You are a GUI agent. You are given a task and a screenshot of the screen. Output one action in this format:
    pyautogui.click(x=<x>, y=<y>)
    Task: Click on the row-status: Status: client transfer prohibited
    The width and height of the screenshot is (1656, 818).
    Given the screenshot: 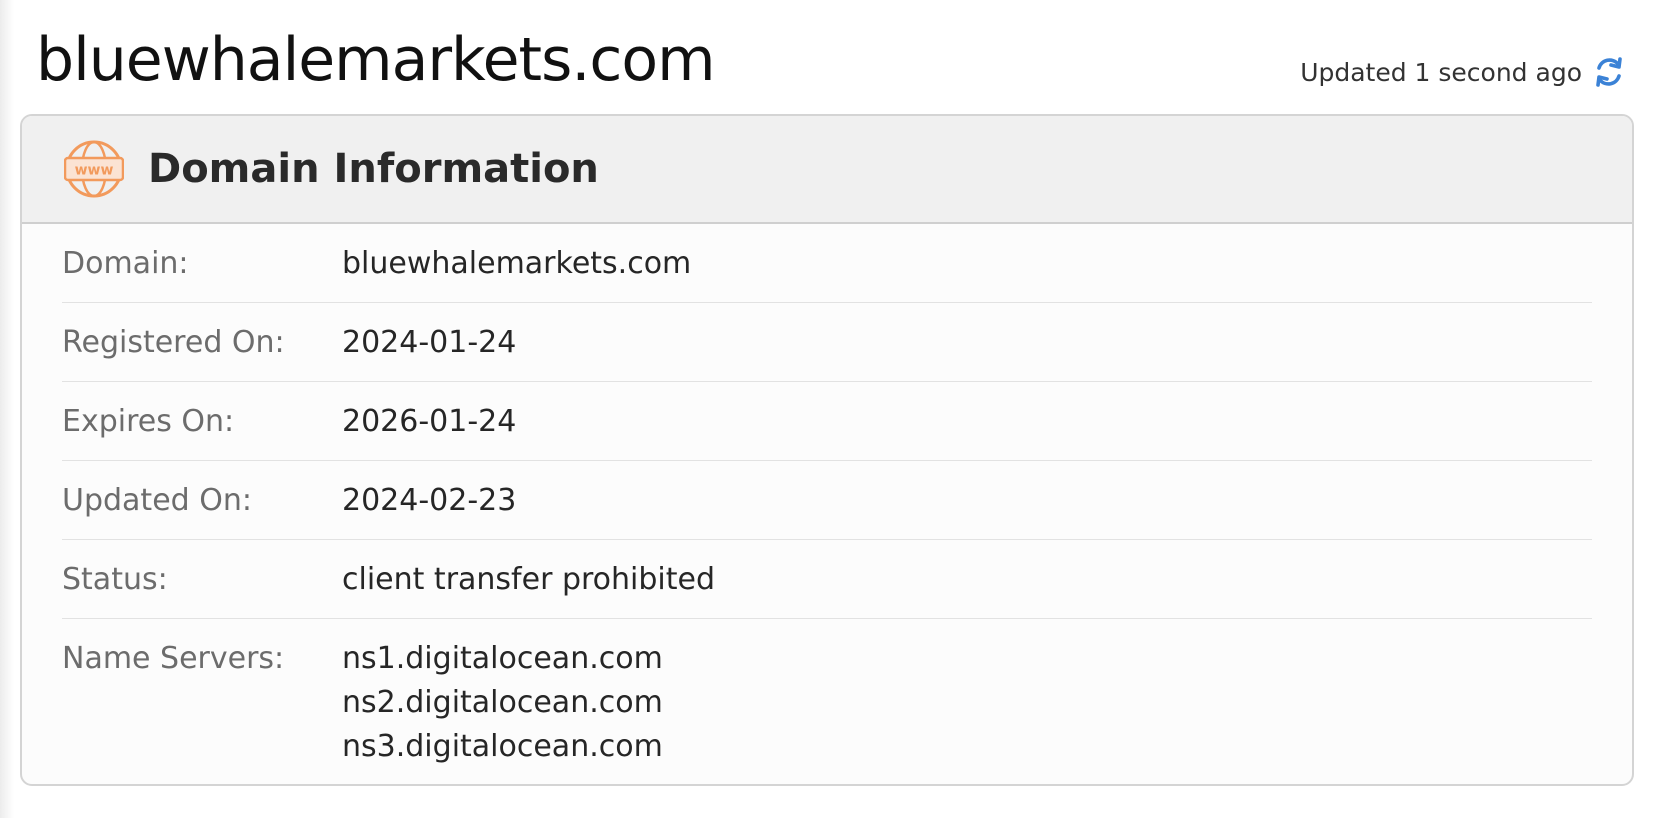 What is the action you would take?
    pyautogui.click(x=827, y=579)
    